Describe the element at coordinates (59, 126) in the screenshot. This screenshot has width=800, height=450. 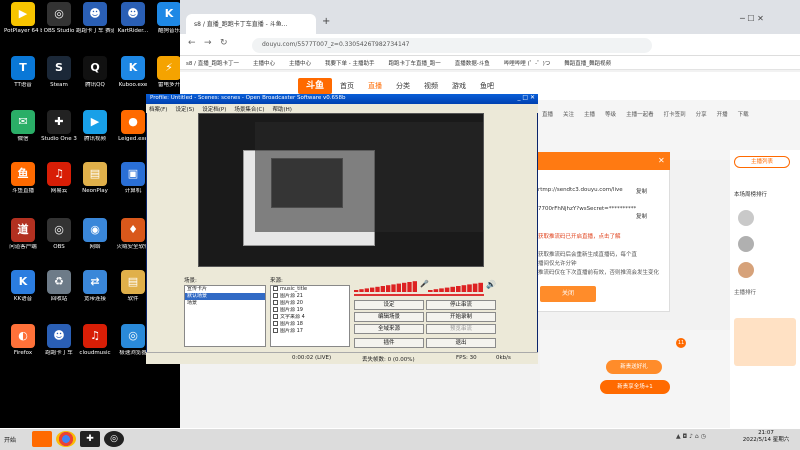
I see `desktop-icon: ✚ Studio One 3` at that location.